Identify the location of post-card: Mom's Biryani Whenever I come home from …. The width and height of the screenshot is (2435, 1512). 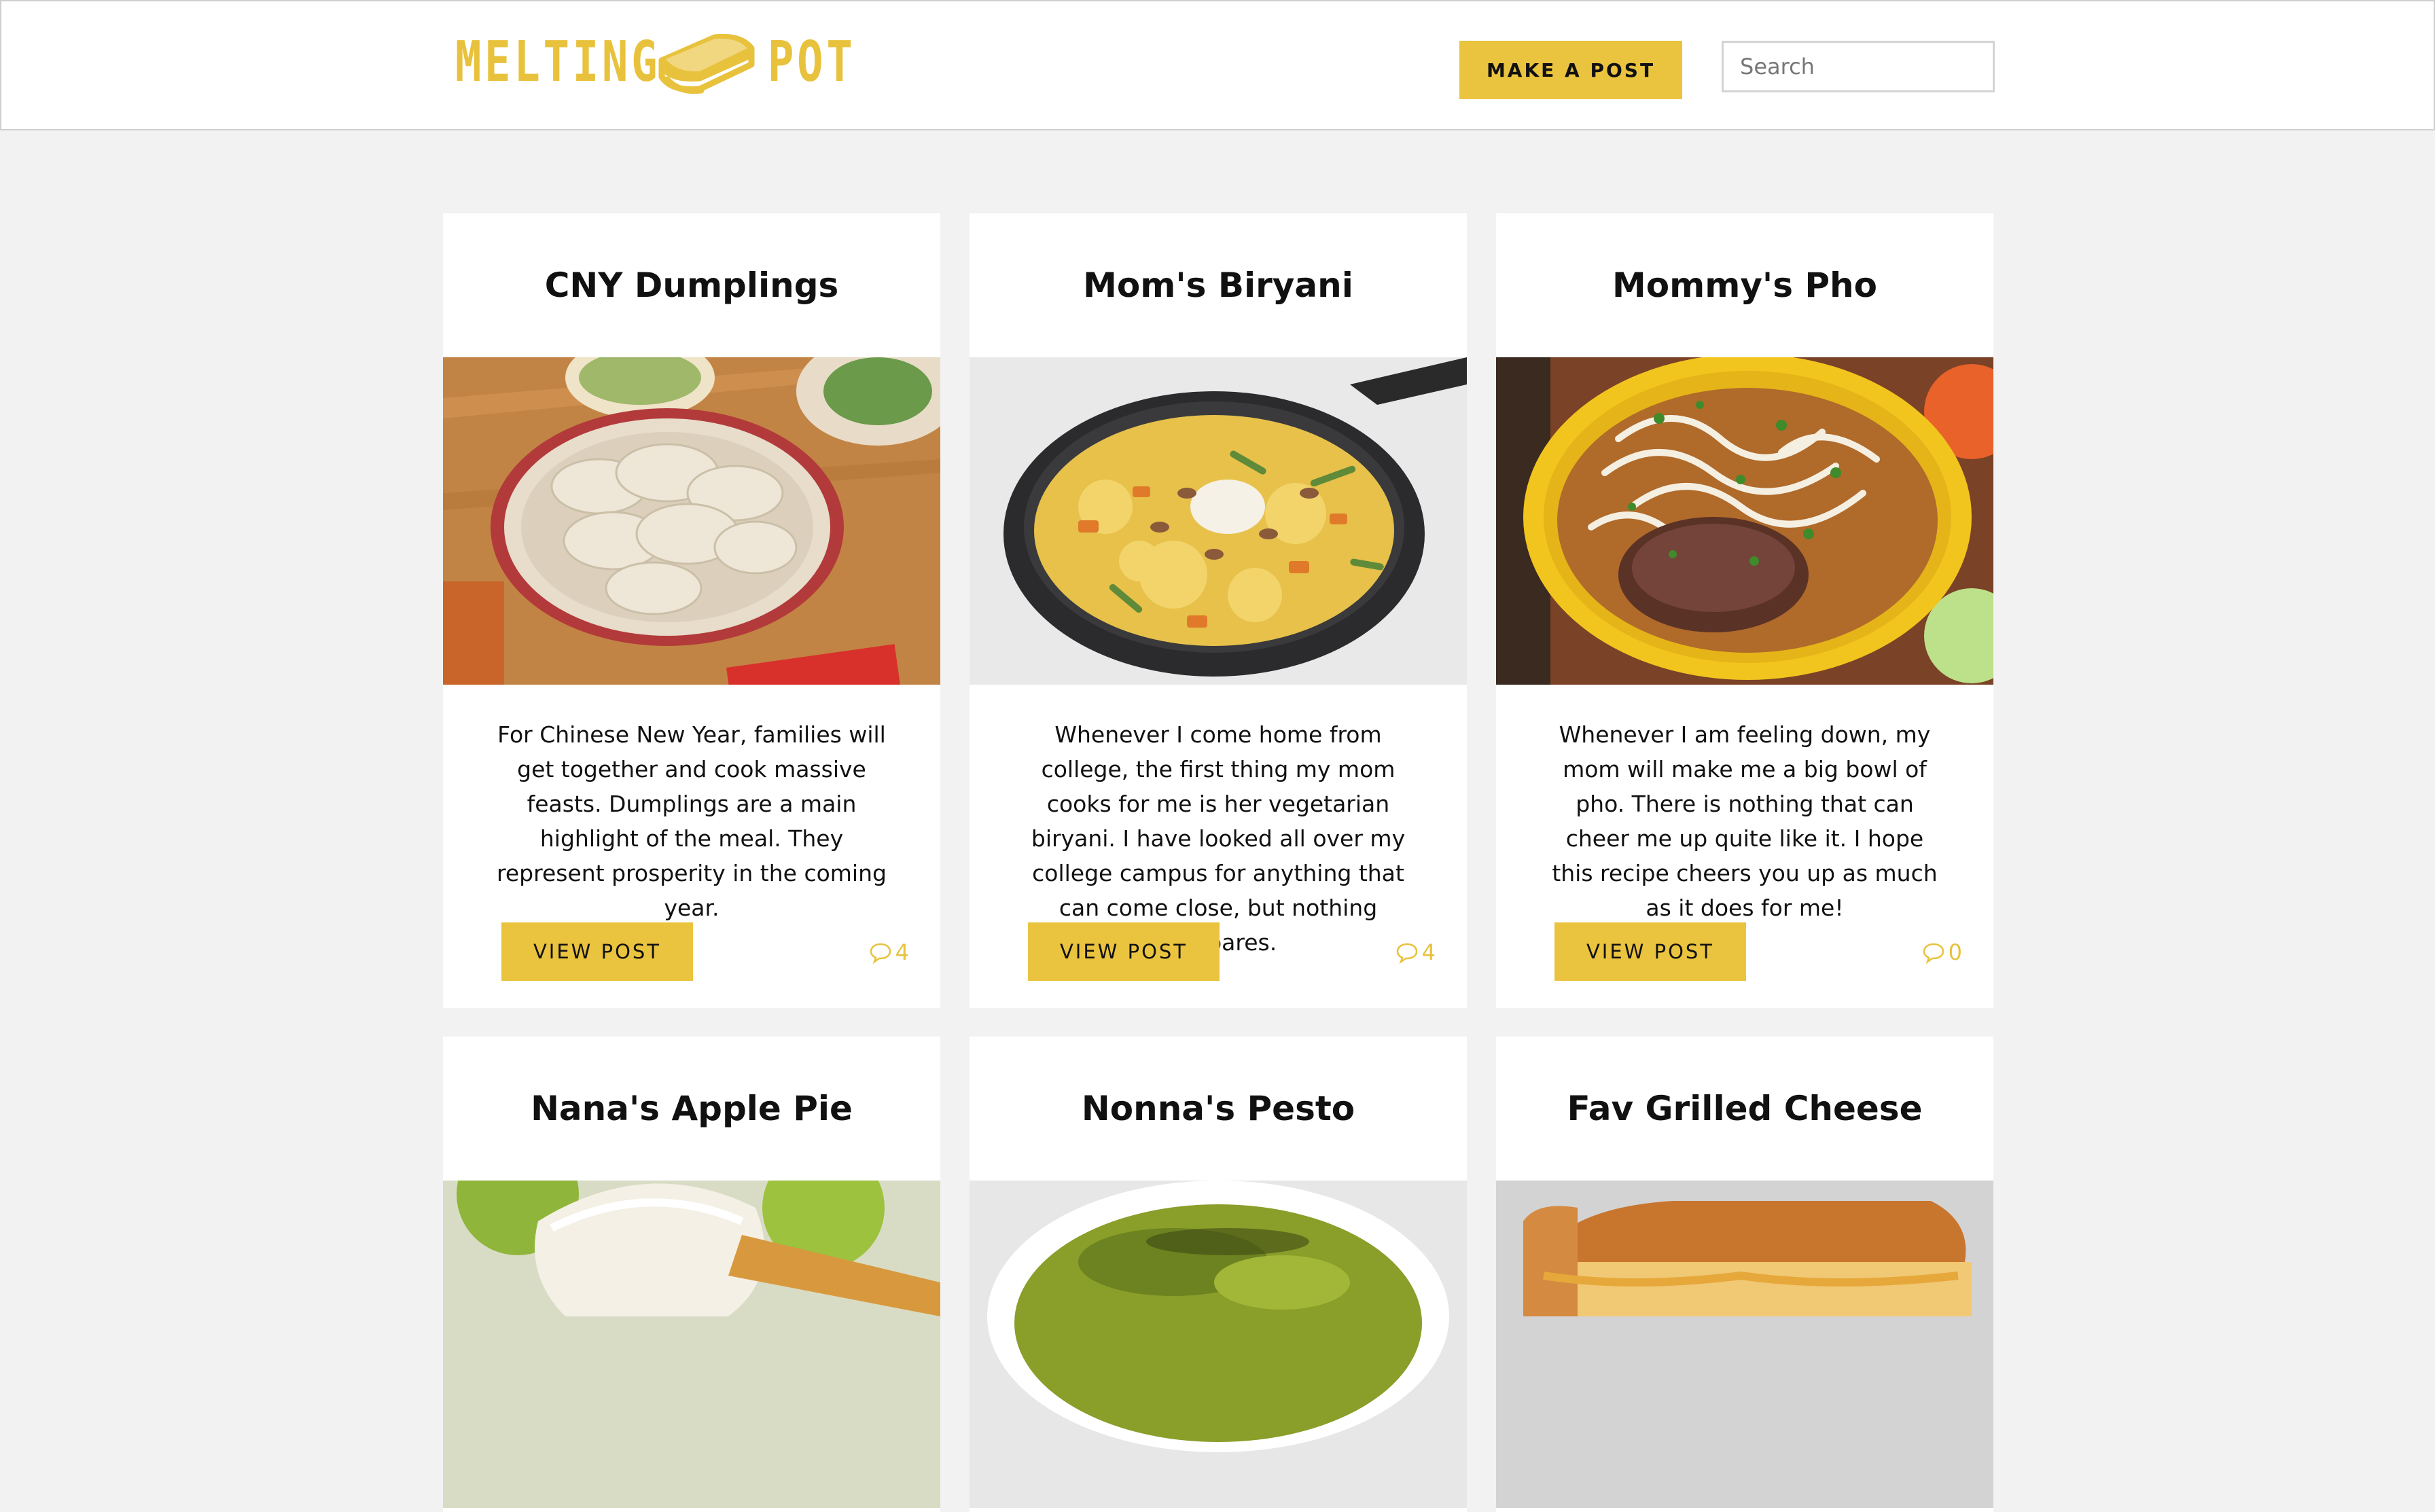
(1218, 610).